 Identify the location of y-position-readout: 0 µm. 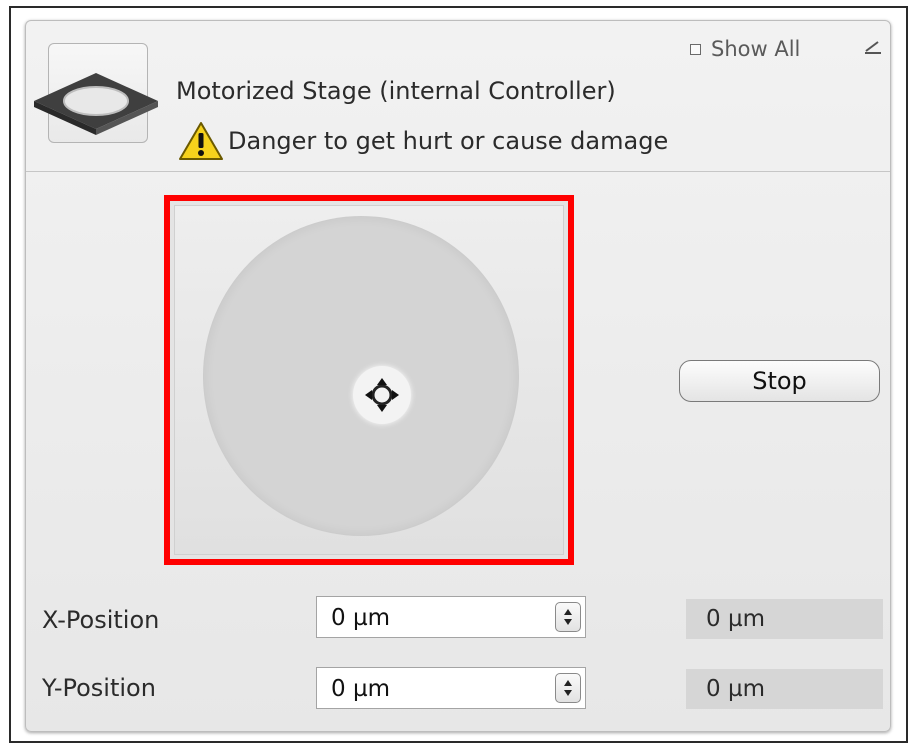
(784, 689).